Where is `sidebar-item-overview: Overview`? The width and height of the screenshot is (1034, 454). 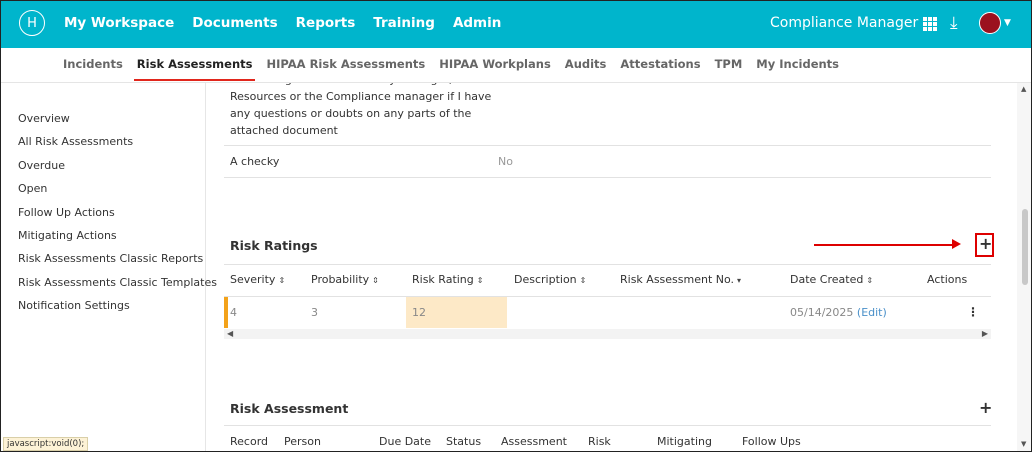
sidebar-item-overview: Overview is located at coordinates (44, 118).